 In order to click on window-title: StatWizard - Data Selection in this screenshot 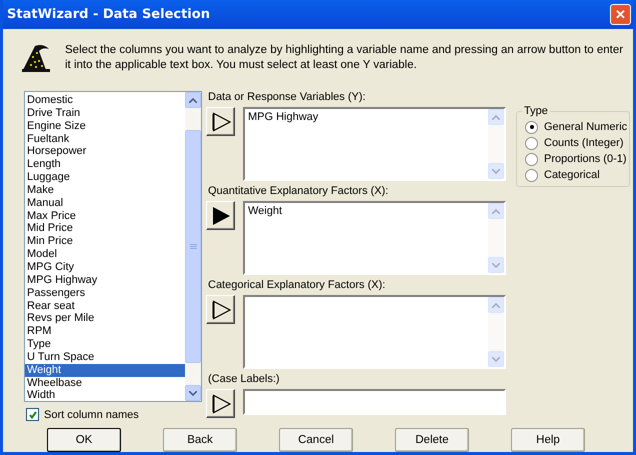, I will do `click(108, 14)`.